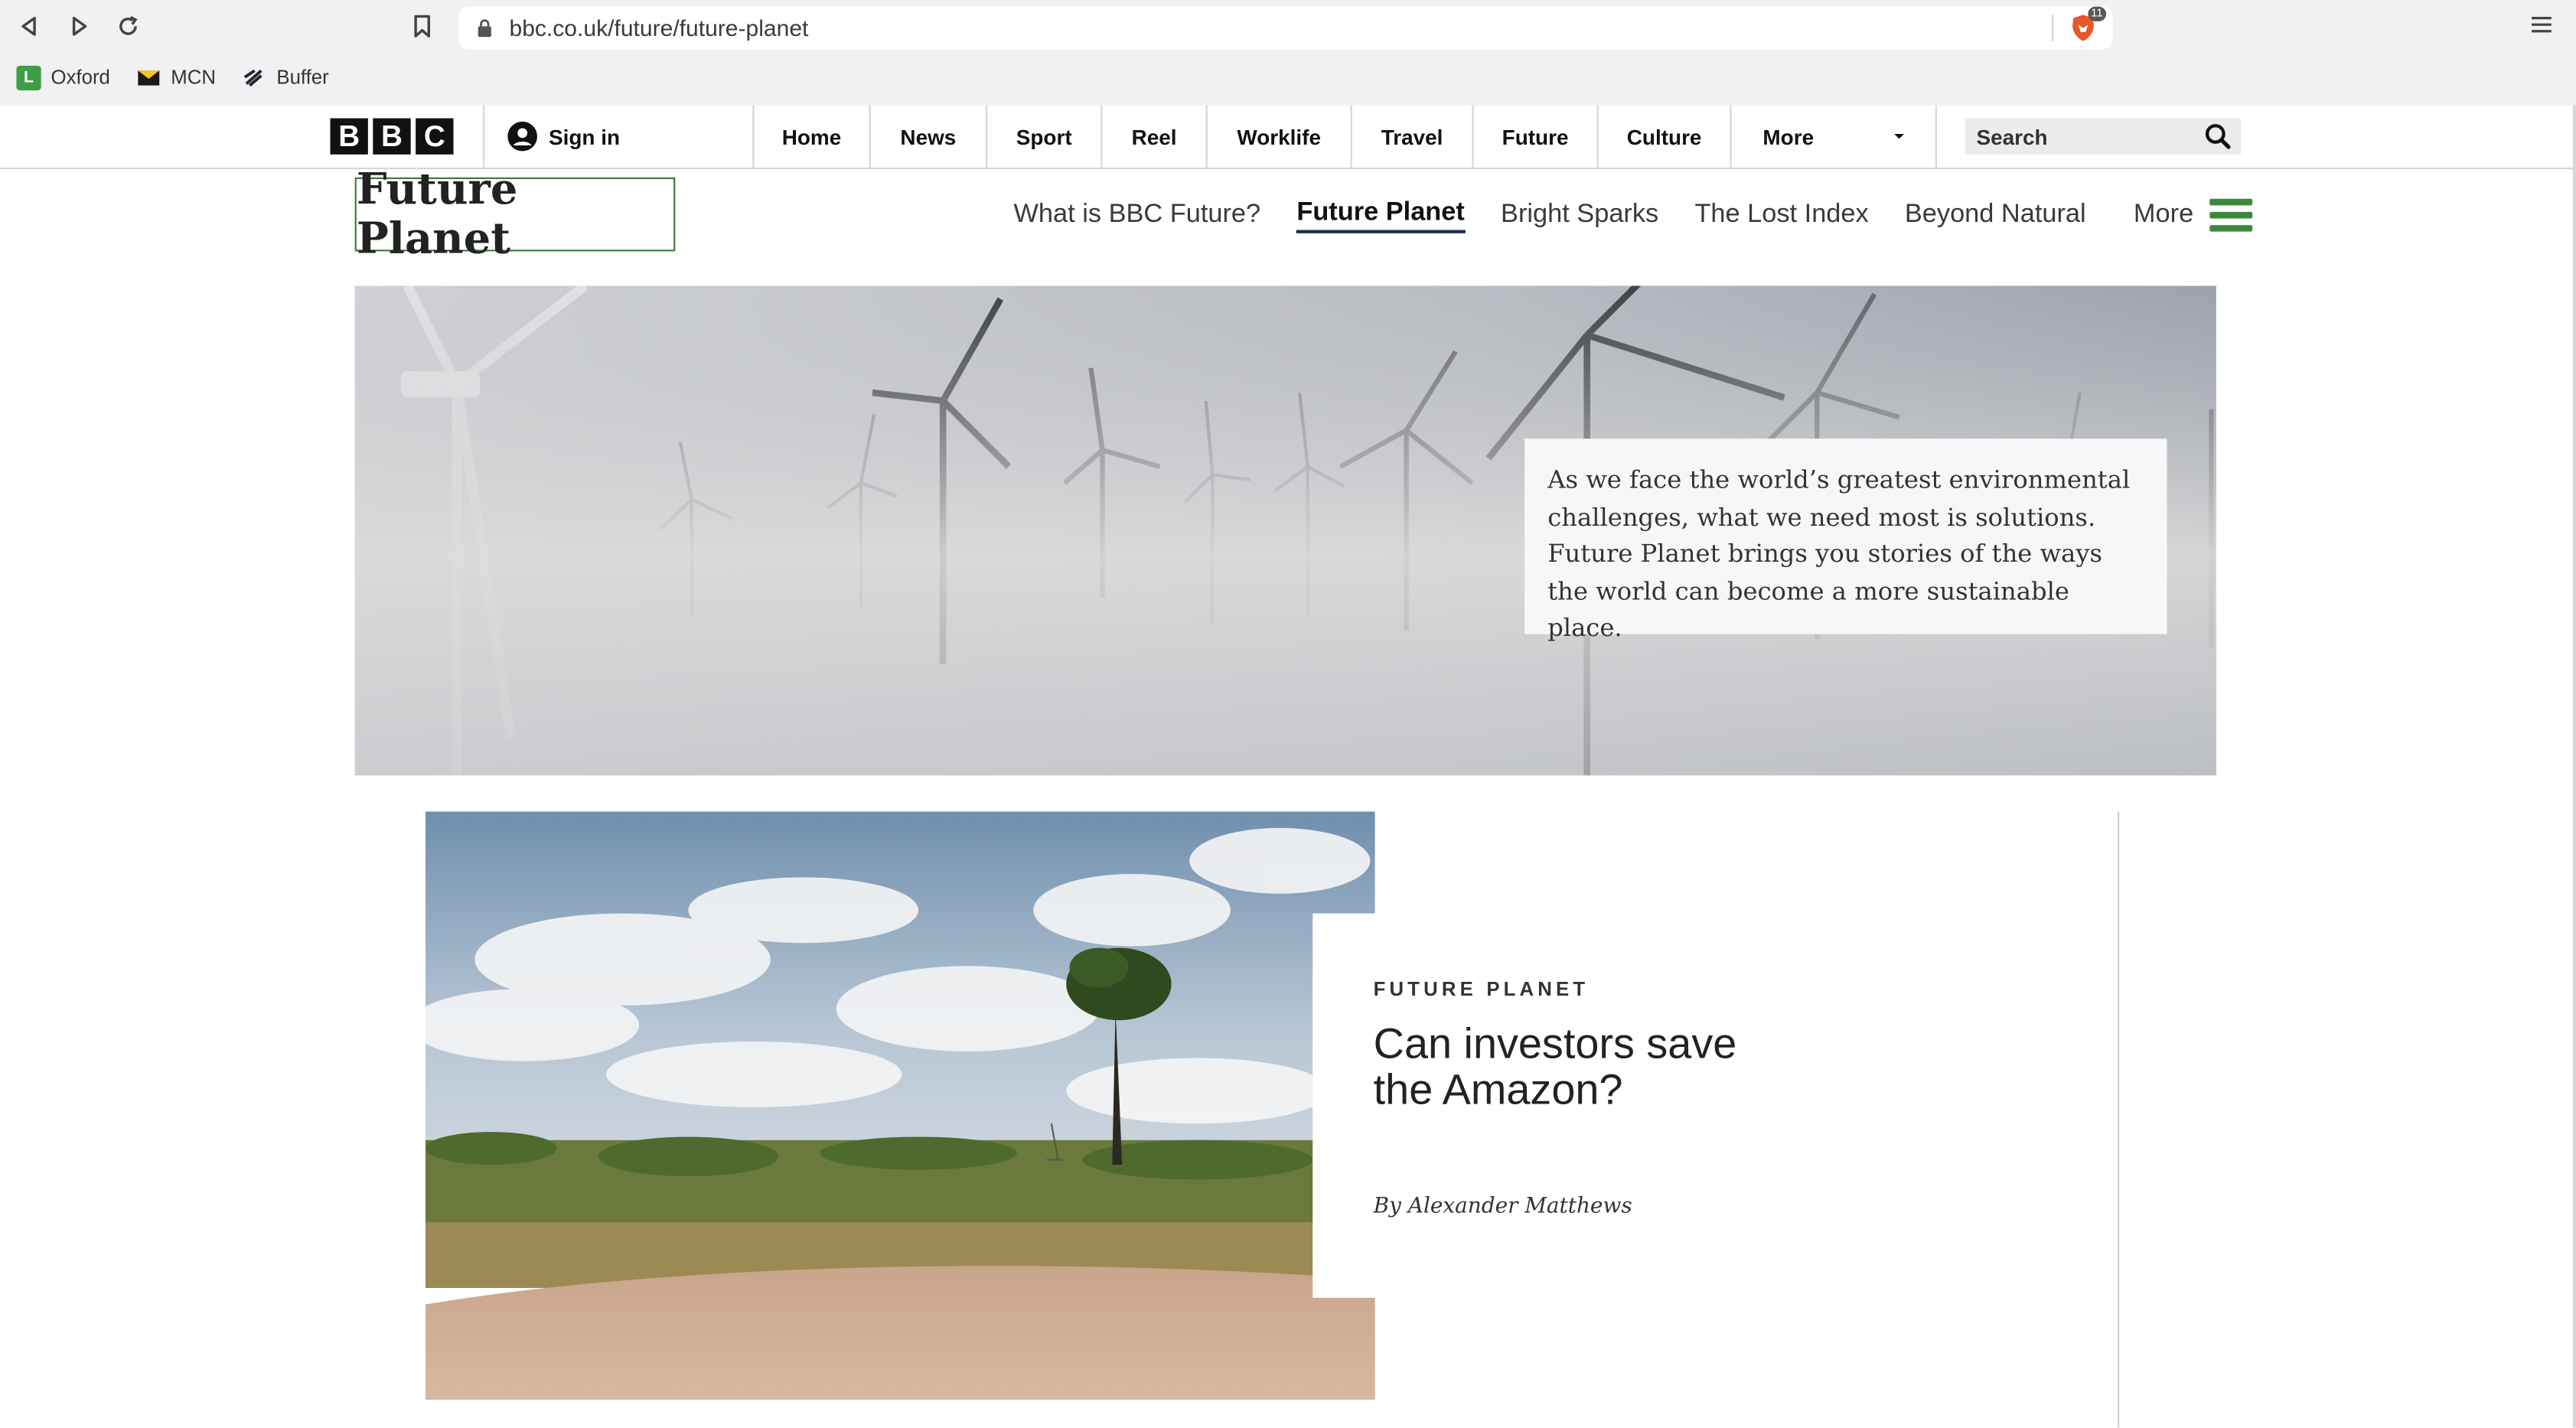 This screenshot has height=1428, width=2576. What do you see at coordinates (1579, 1066) in the screenshot?
I see `feature-headline: Can investors save the Amazon?` at bounding box center [1579, 1066].